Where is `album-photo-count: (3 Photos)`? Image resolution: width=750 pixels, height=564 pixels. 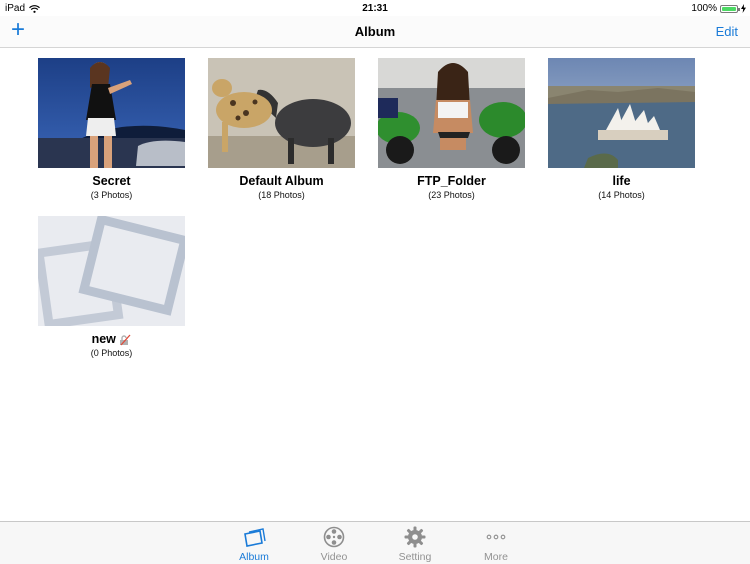 album-photo-count: (3 Photos) is located at coordinates (111, 195).